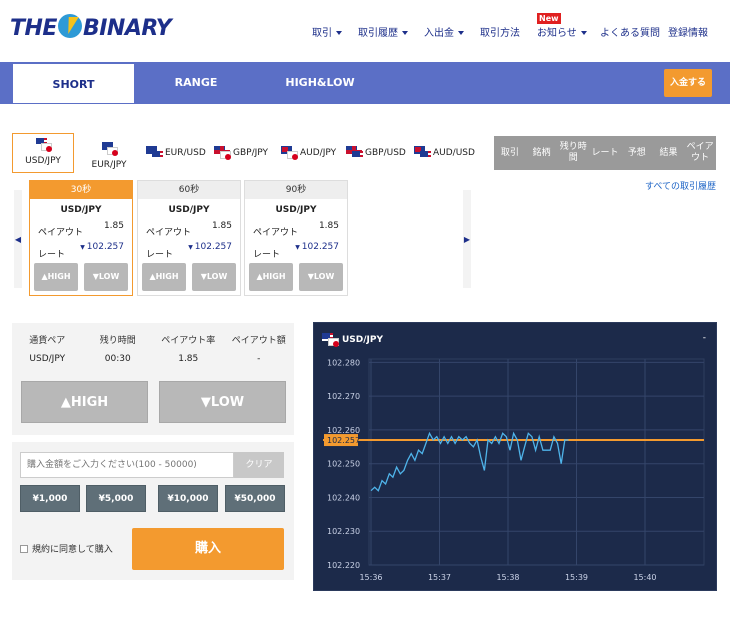 This screenshot has height=644, width=730. What do you see at coordinates (322, 33) in the screenshot?
I see `nav-item-label: 取引` at bounding box center [322, 33].